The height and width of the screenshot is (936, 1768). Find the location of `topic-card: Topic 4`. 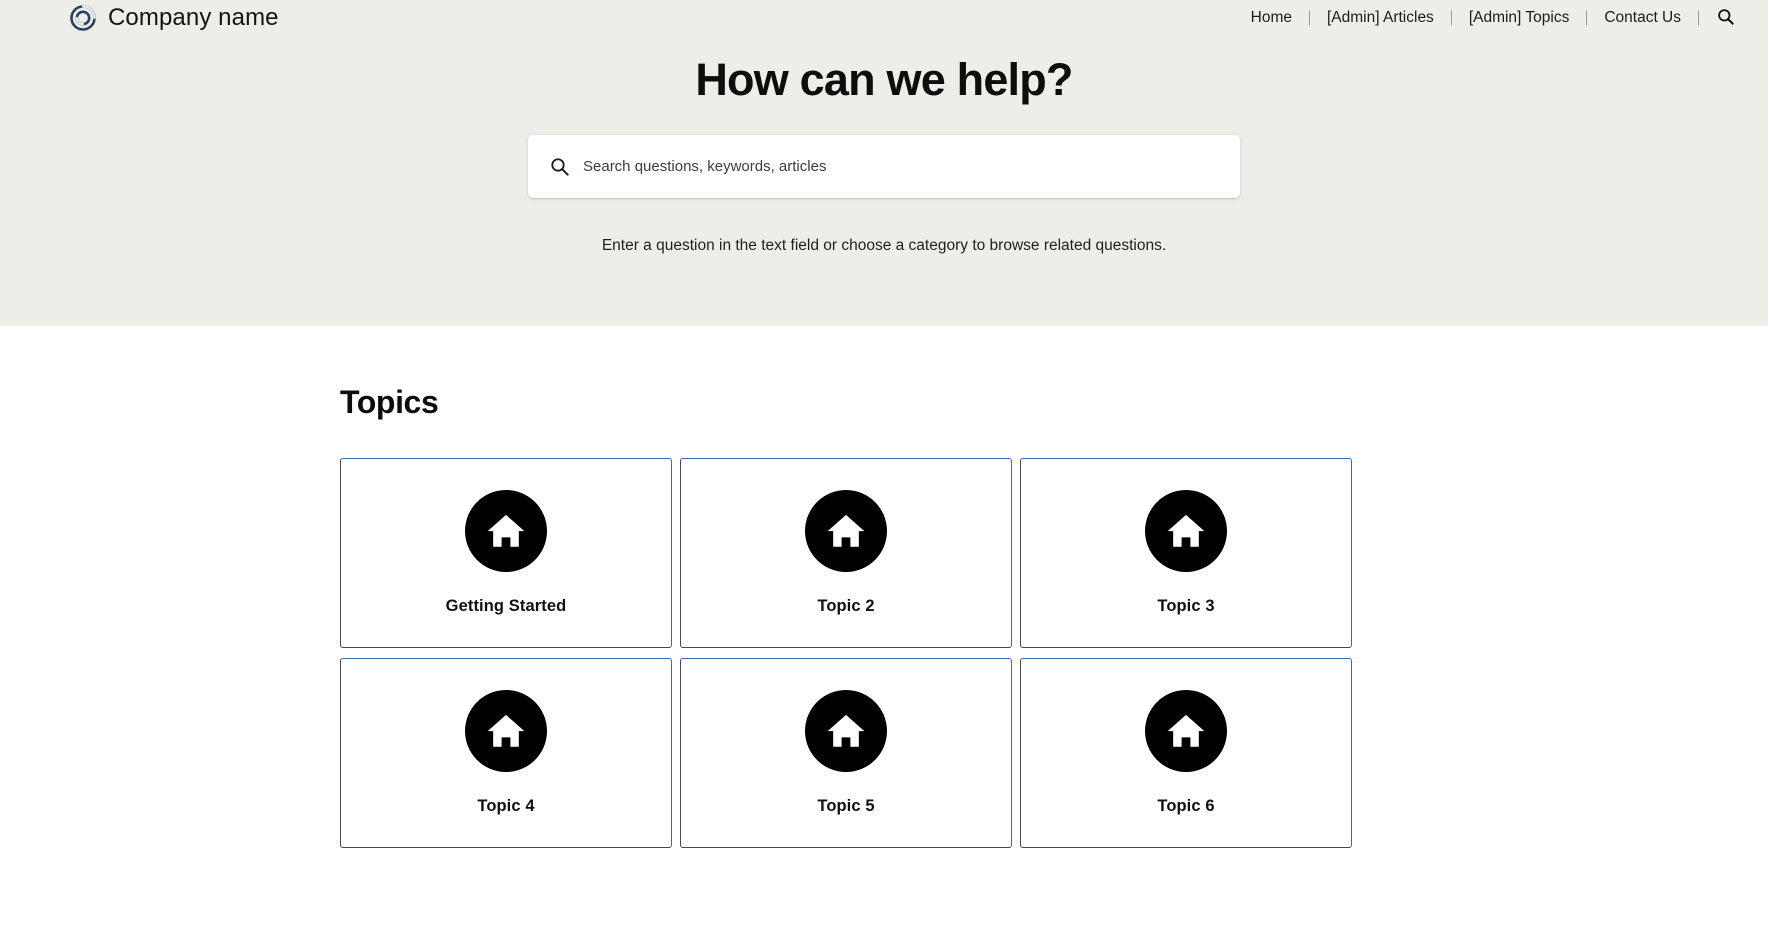

topic-card: Topic 4 is located at coordinates (506, 753).